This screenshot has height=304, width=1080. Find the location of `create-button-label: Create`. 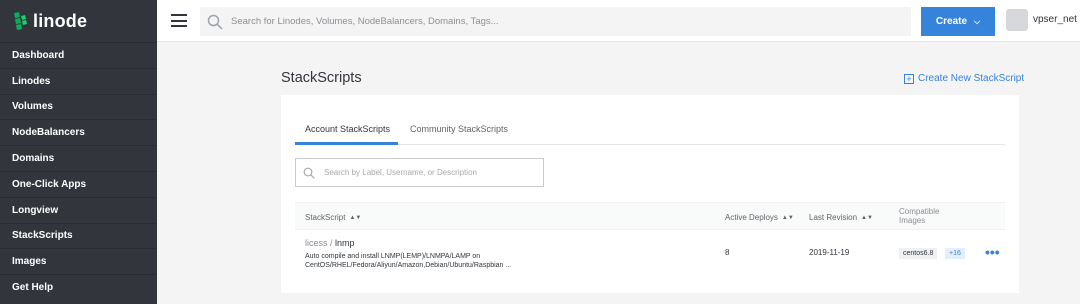

create-button-label: Create is located at coordinates (951, 21).